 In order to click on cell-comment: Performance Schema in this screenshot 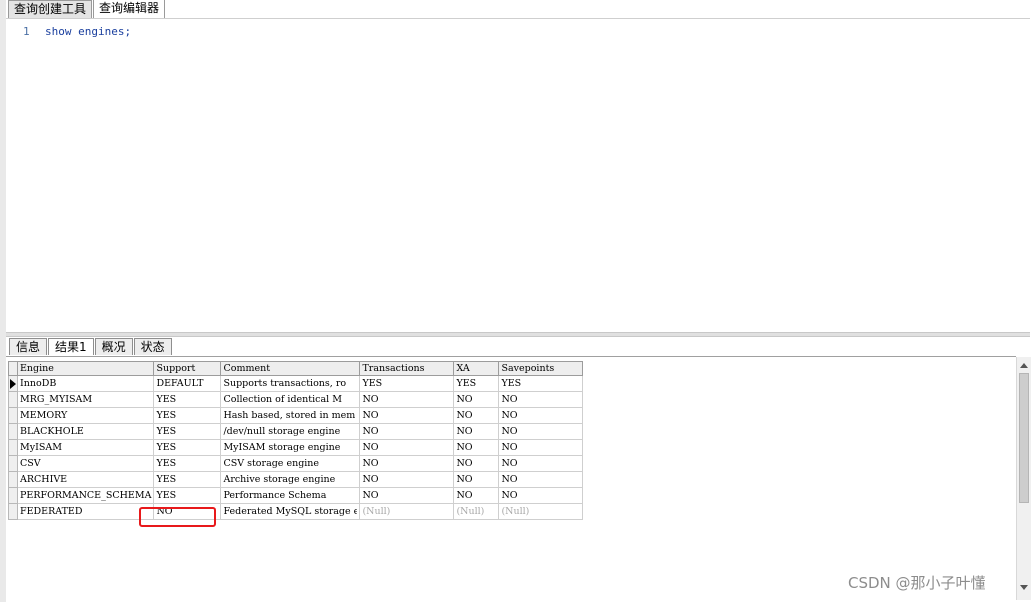, I will do `click(290, 495)`.